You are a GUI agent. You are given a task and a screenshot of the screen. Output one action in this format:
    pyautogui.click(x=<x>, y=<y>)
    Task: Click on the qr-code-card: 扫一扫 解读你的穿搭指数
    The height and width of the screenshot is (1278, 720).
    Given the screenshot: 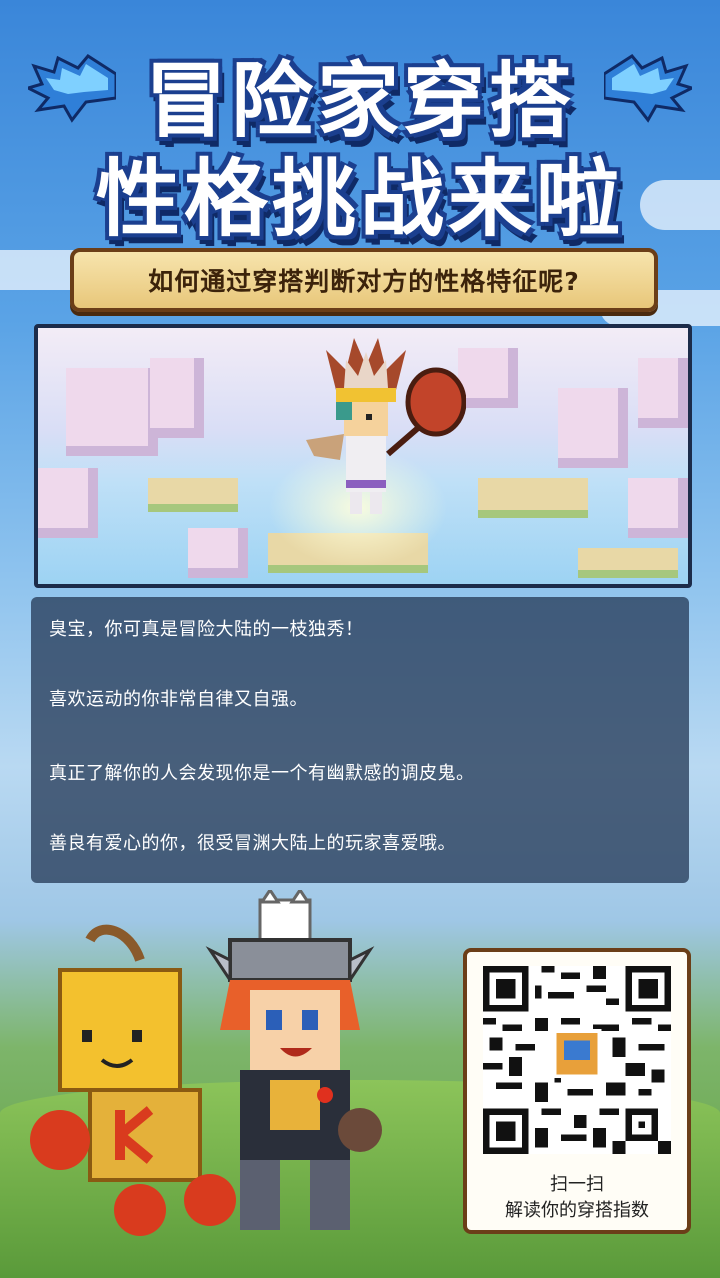 What is the action you would take?
    pyautogui.click(x=577, y=1091)
    